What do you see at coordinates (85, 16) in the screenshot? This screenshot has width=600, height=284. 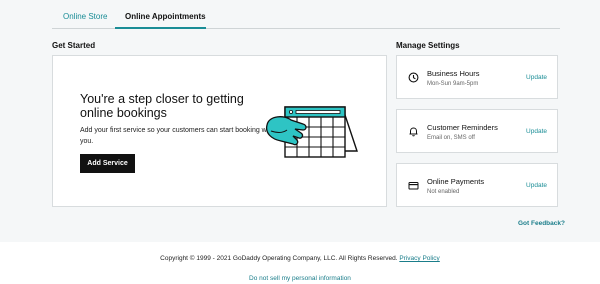 I see `tab-online-store: Online Store` at bounding box center [85, 16].